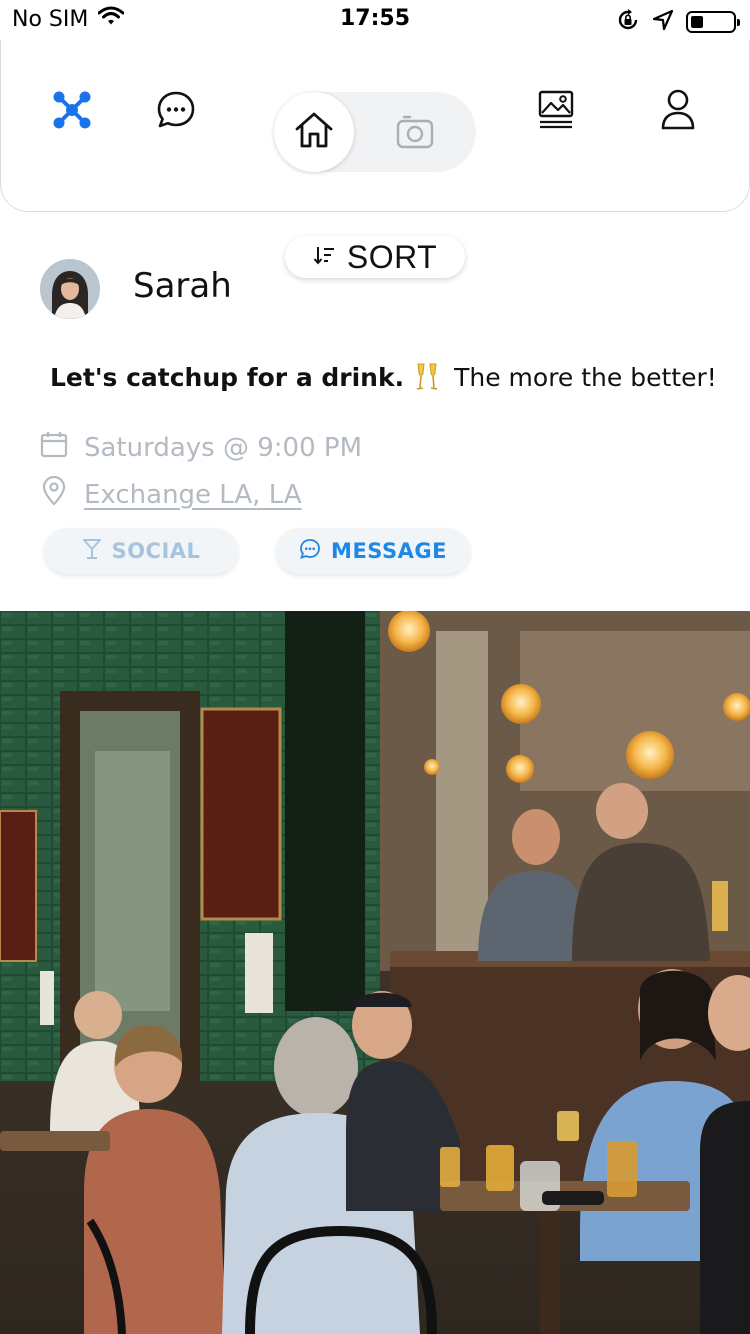 The width and height of the screenshot is (750, 1334). I want to click on social-category-button: SOCIAL, so click(141, 551).